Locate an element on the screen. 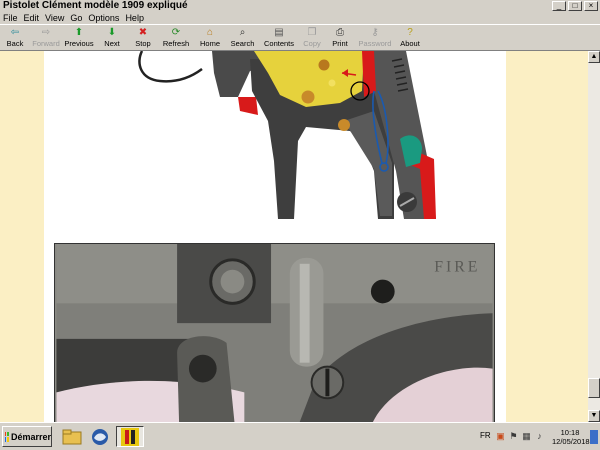 This screenshot has width=600, height=450. toolbar-stop-button: ✖ Stop is located at coordinates (143, 38).